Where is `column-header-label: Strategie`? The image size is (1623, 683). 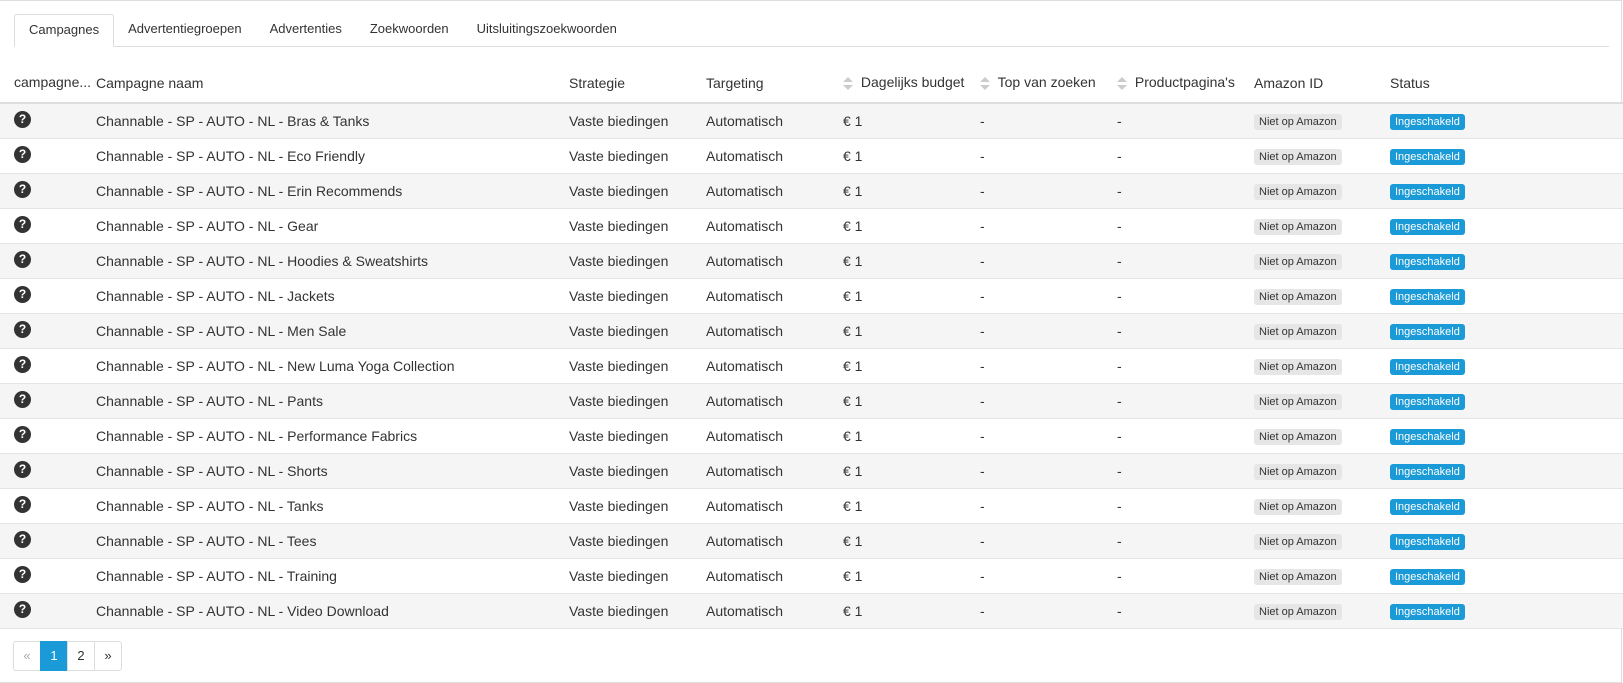
column-header-label: Strategie is located at coordinates (597, 83).